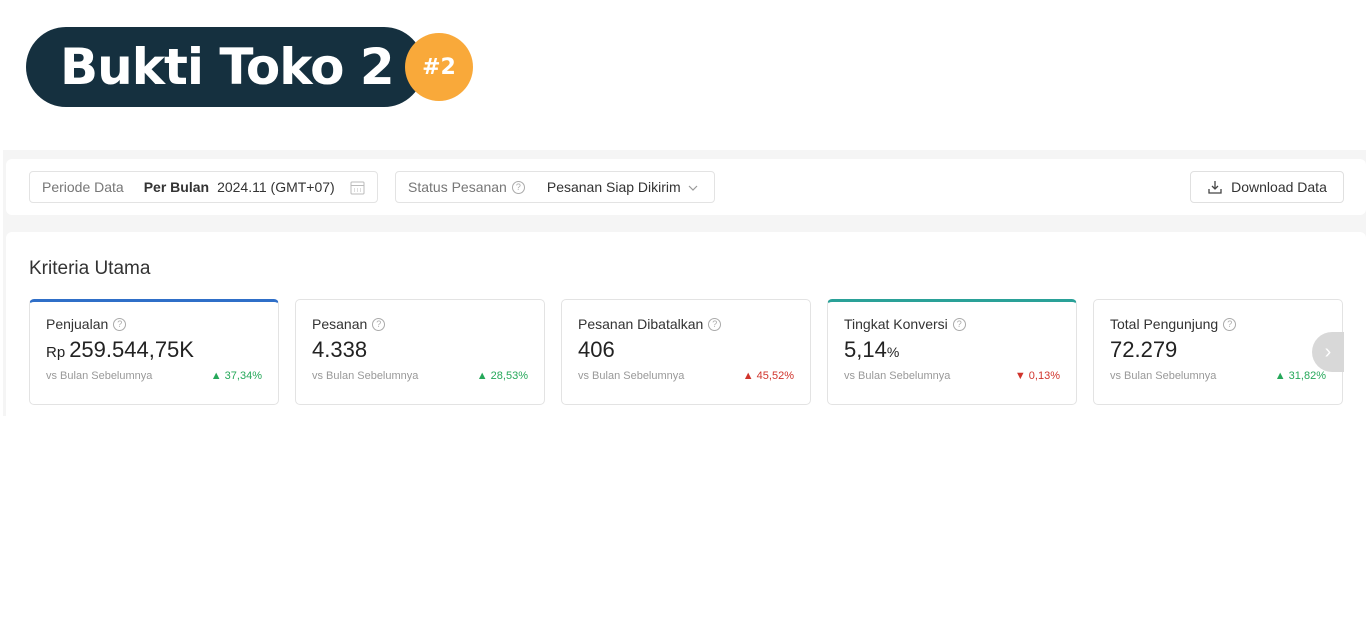 This screenshot has height=629, width=1366. Describe the element at coordinates (1300, 376) in the screenshot. I see `metric-change: ▲ 31,82%` at that location.